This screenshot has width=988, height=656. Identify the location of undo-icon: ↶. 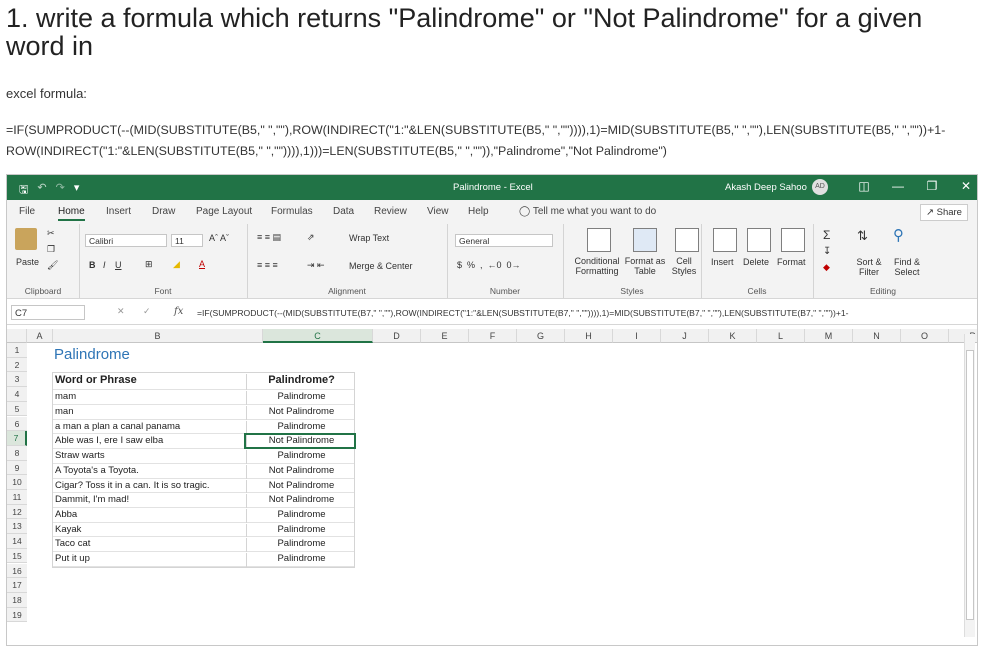
(41, 190).